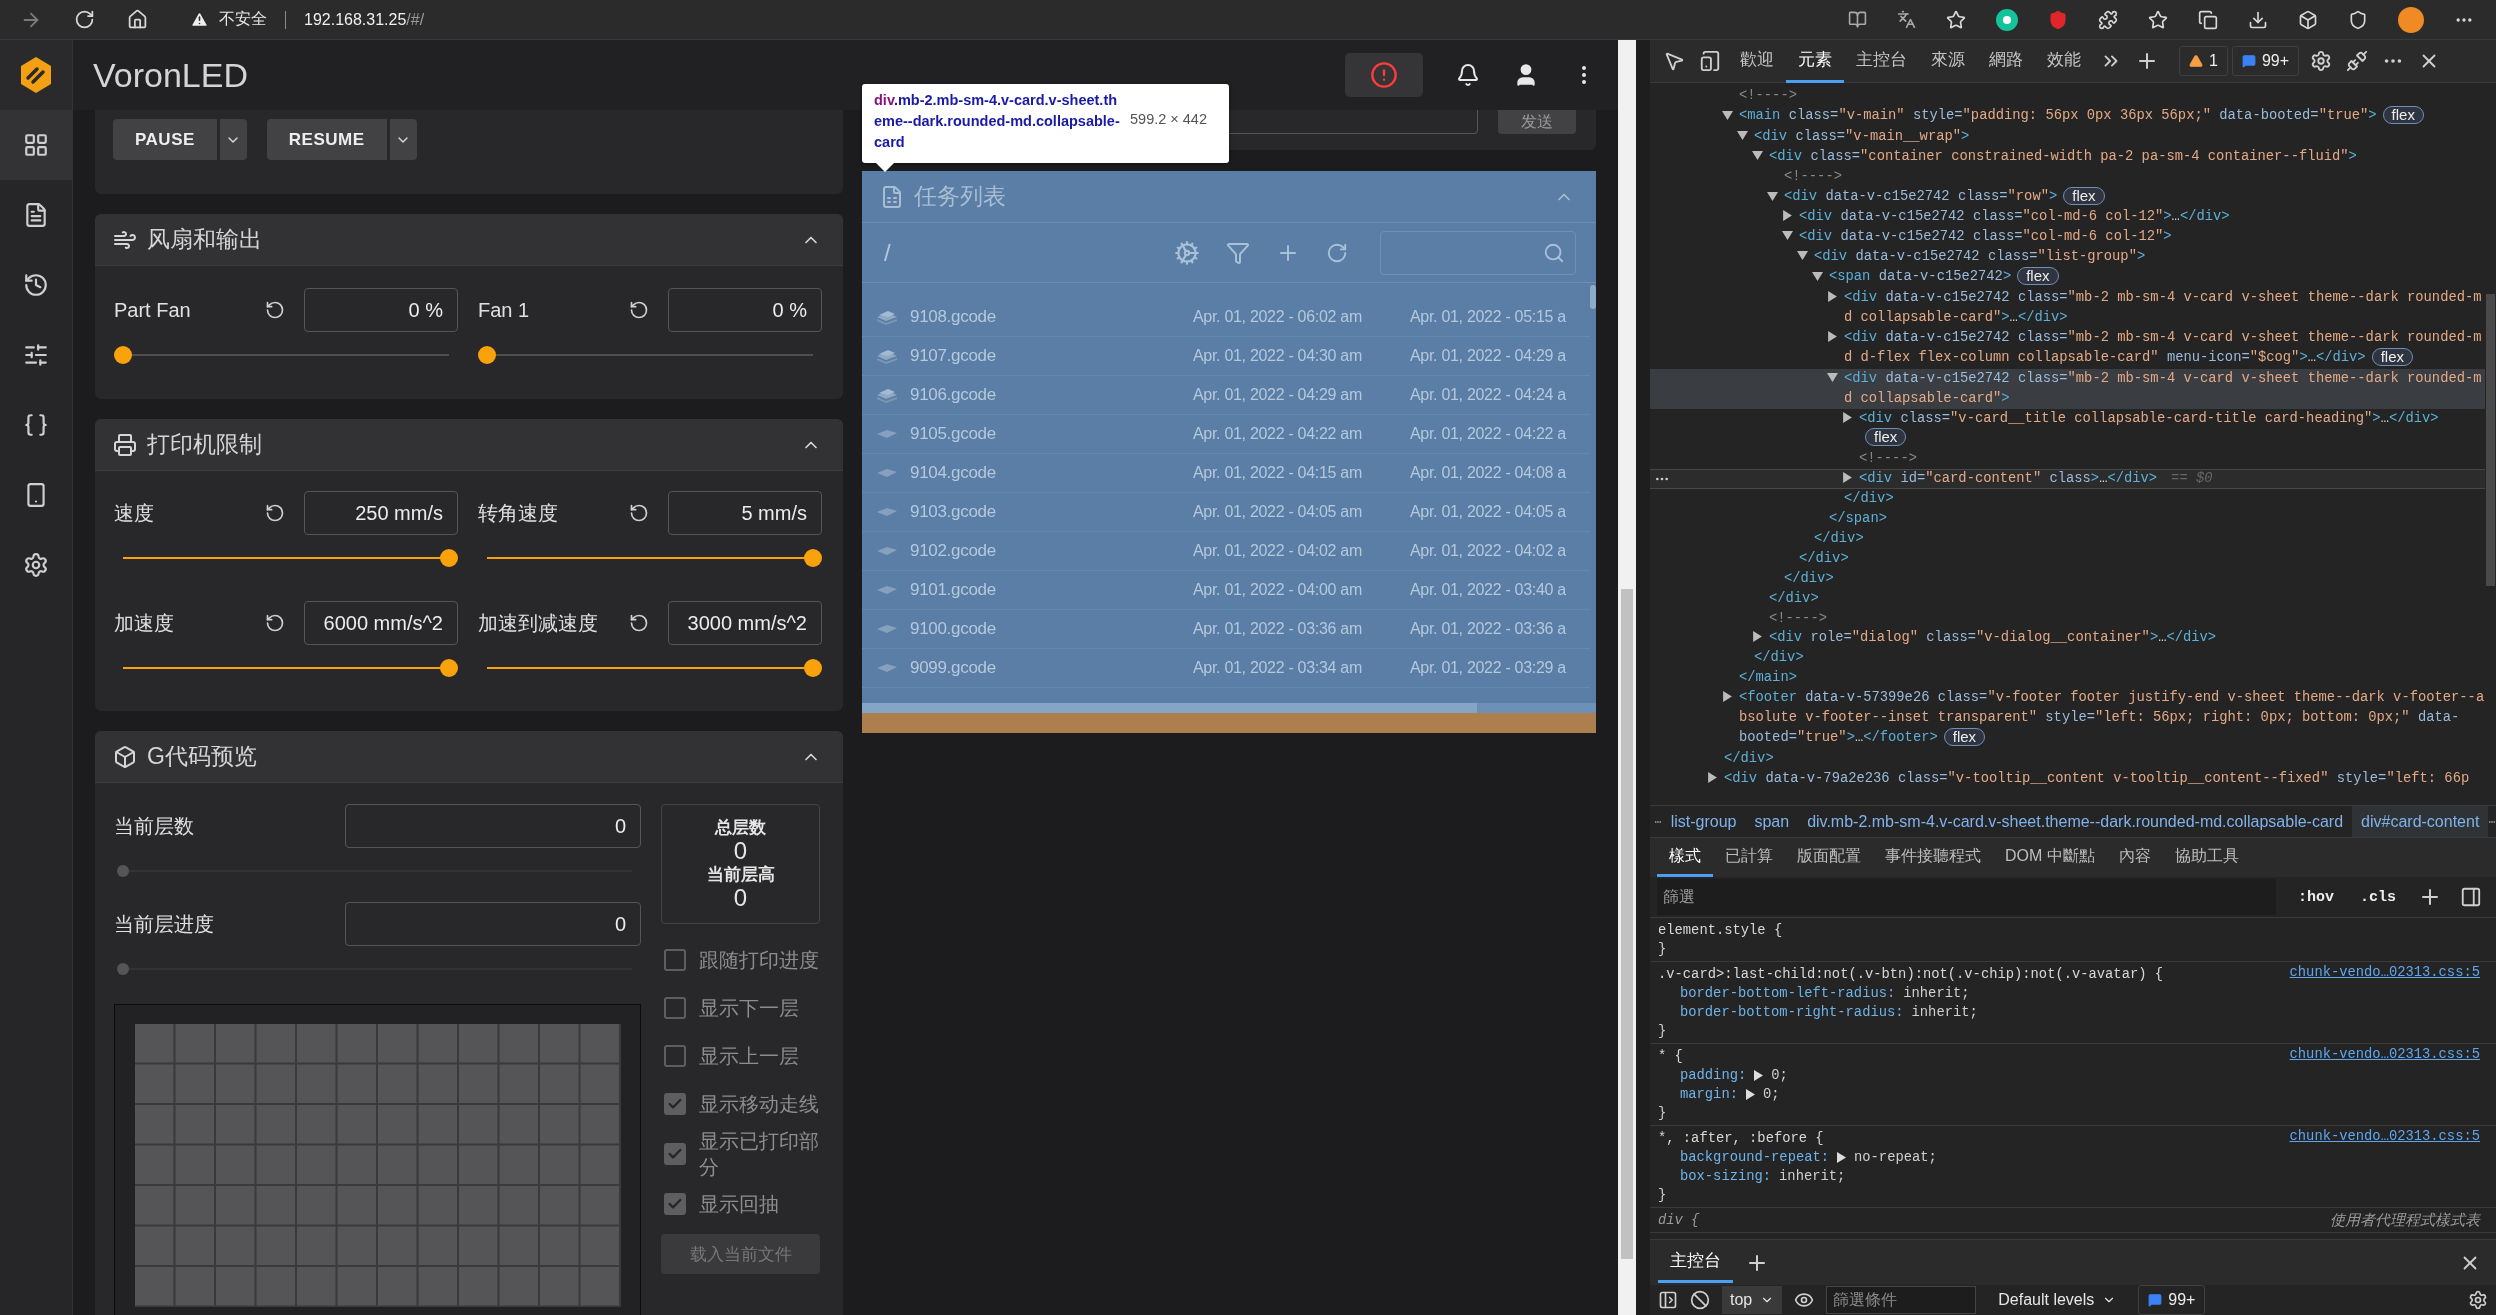 Image resolution: width=2496 pixels, height=1315 pixels. What do you see at coordinates (1478, 252) in the screenshot?
I see `search-field` at bounding box center [1478, 252].